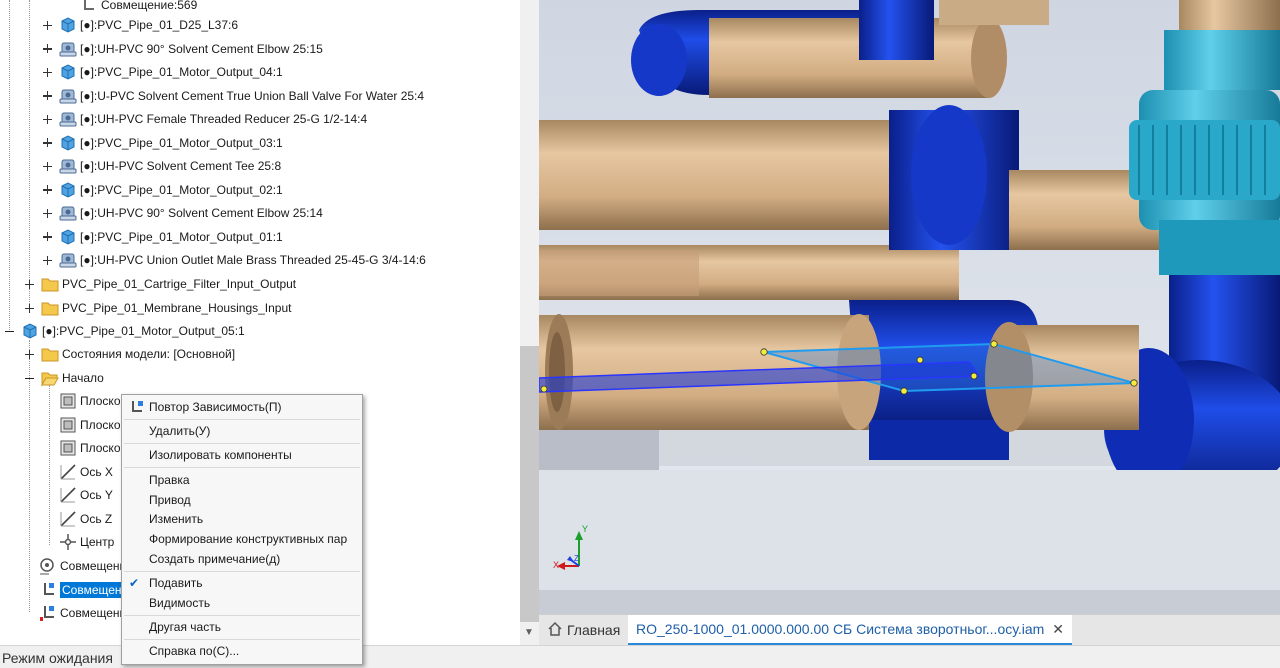 Image resolution: width=1280 pixels, height=668 pixels. What do you see at coordinates (29, 155) in the screenshot?
I see `tree-guide` at bounding box center [29, 155].